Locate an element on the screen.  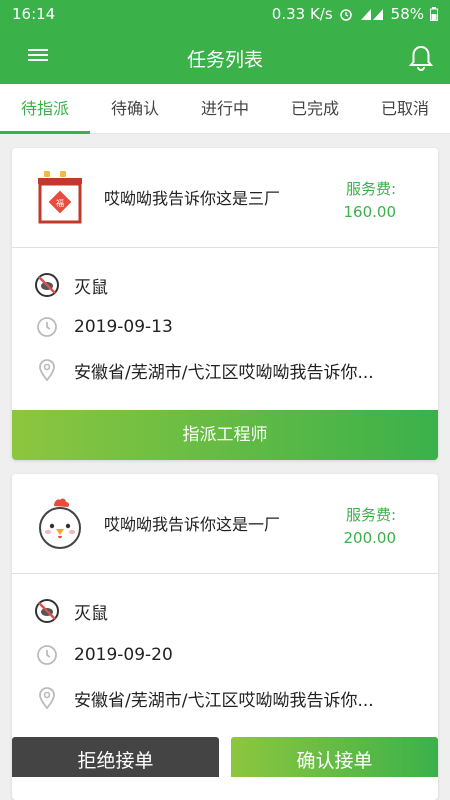
card-header: 福 哎呦呦我告诉你这是三厂 服务费: 160.00 is located at coordinates (225, 198).